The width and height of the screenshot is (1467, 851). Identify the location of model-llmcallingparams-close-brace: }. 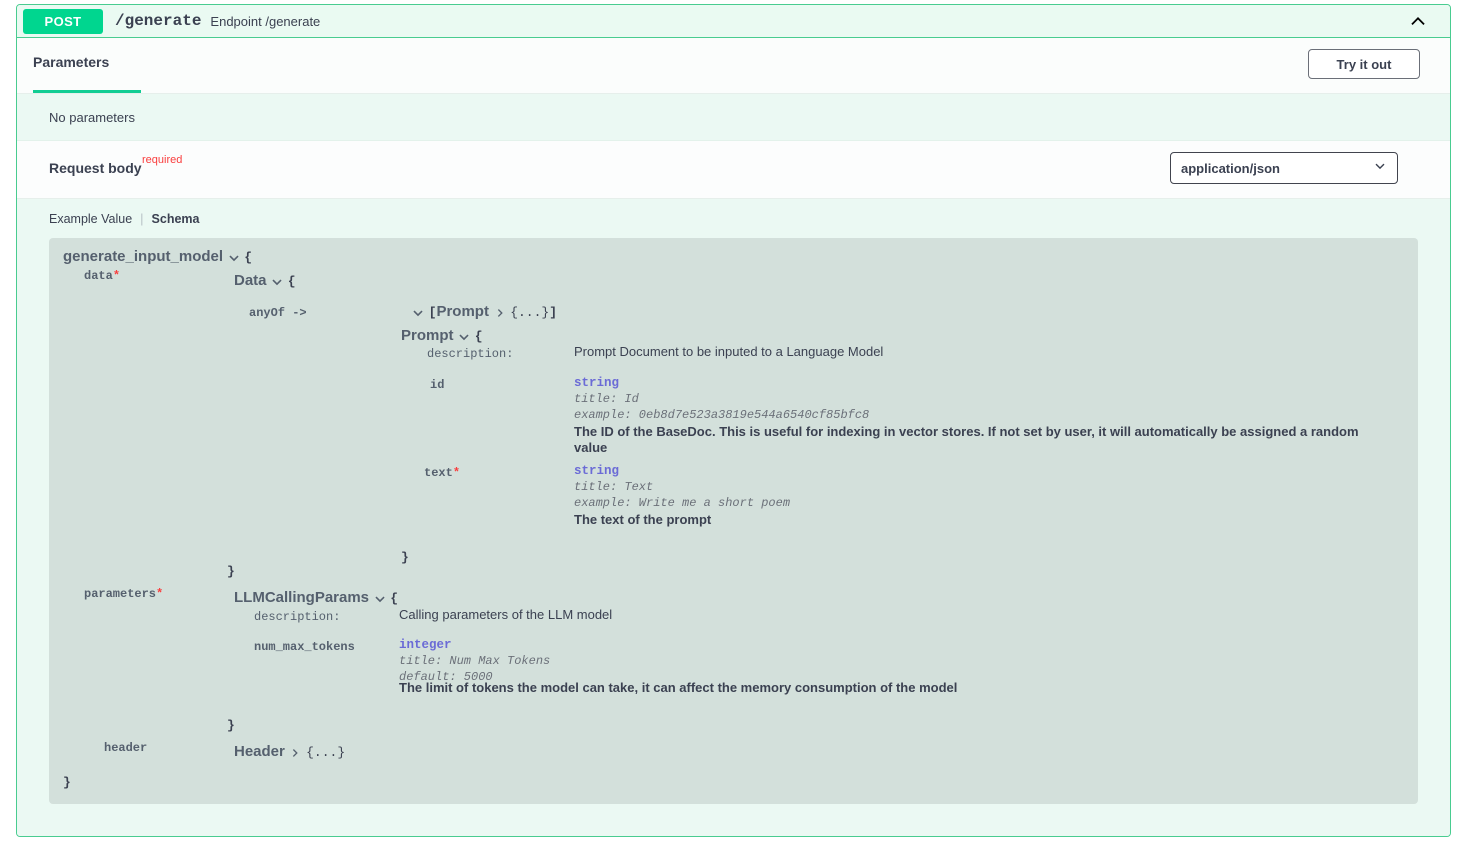
(231, 725).